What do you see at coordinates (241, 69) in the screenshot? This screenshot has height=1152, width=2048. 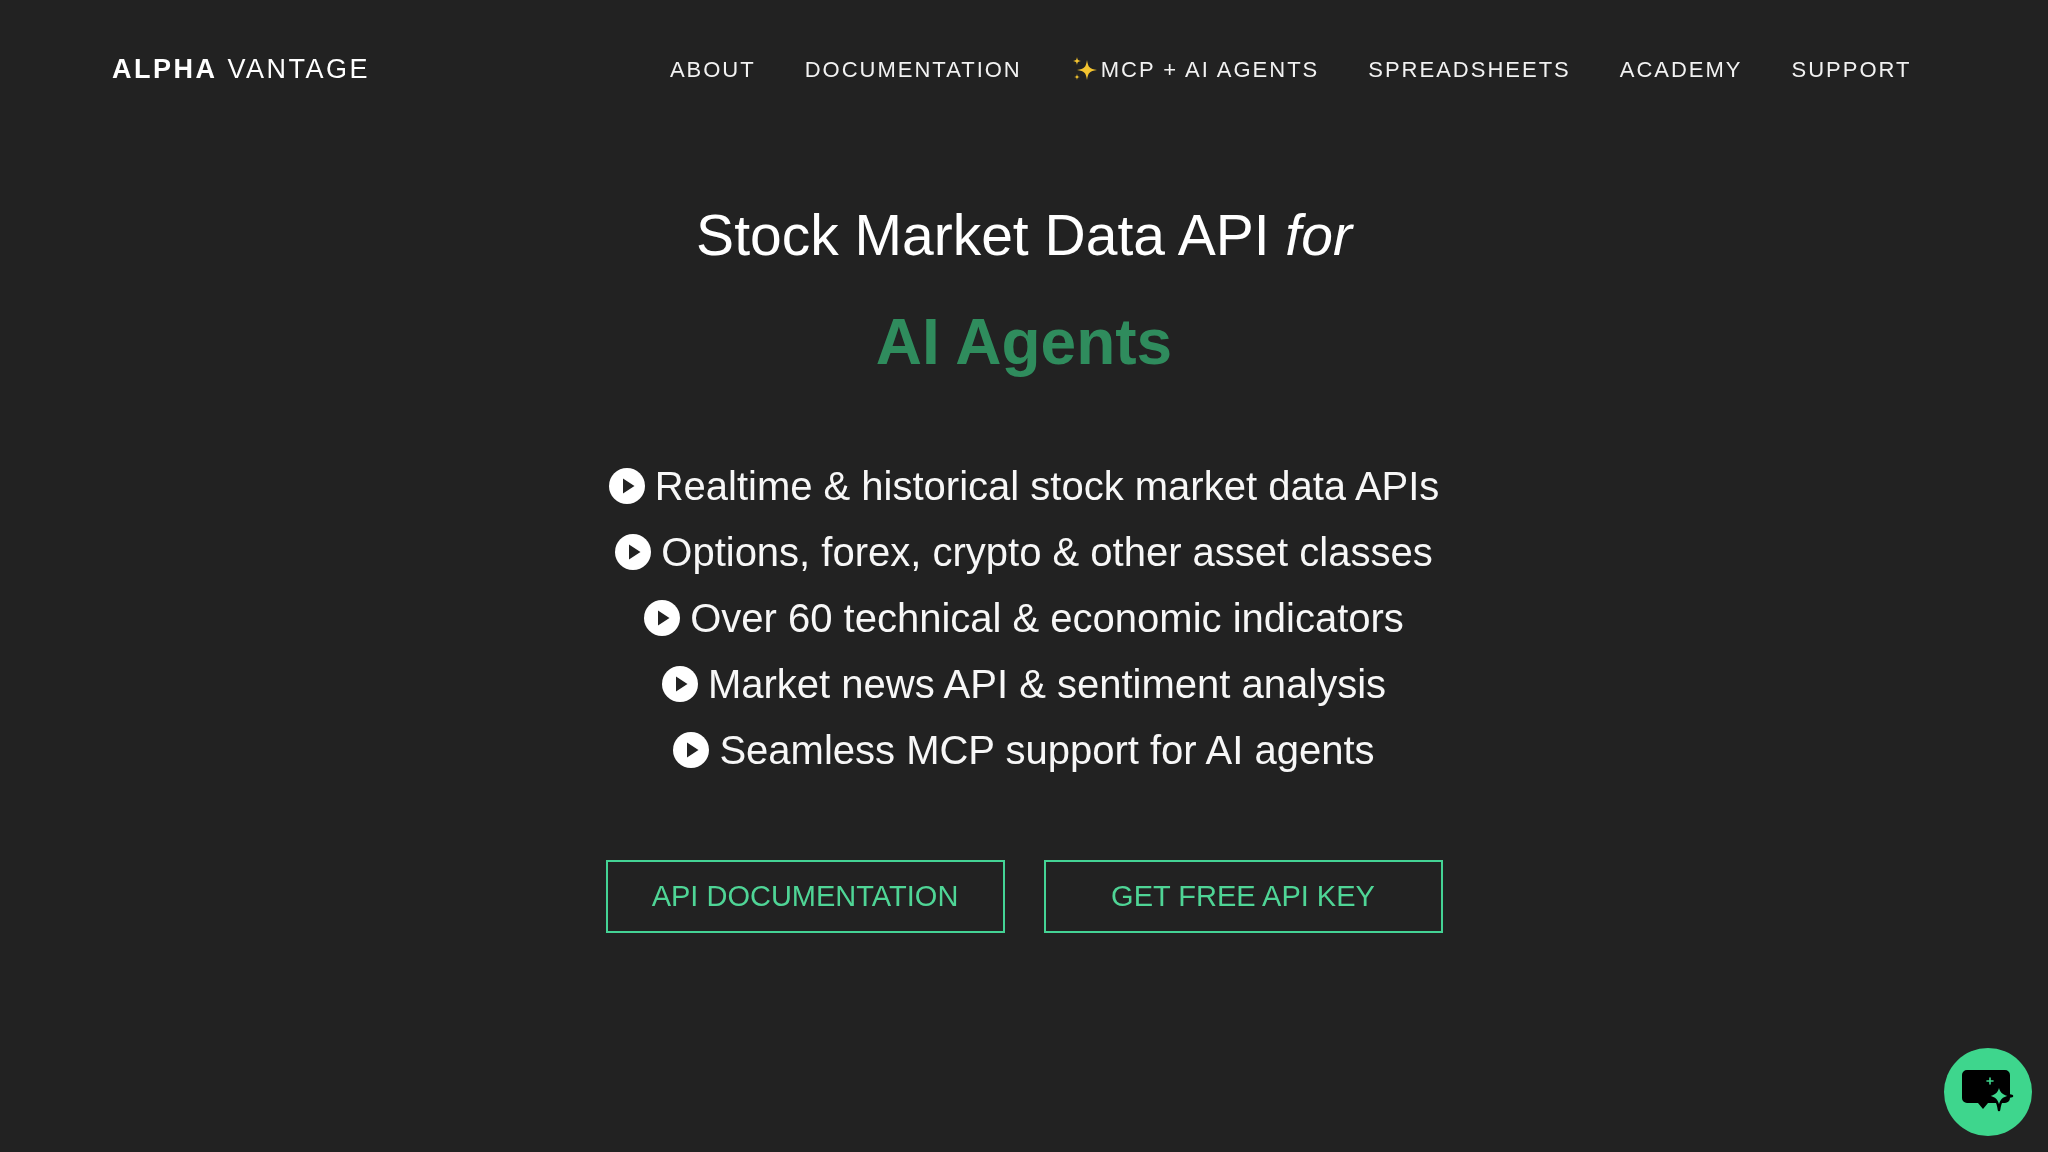 I see `site-logo: ALPHA VANTAGE` at bounding box center [241, 69].